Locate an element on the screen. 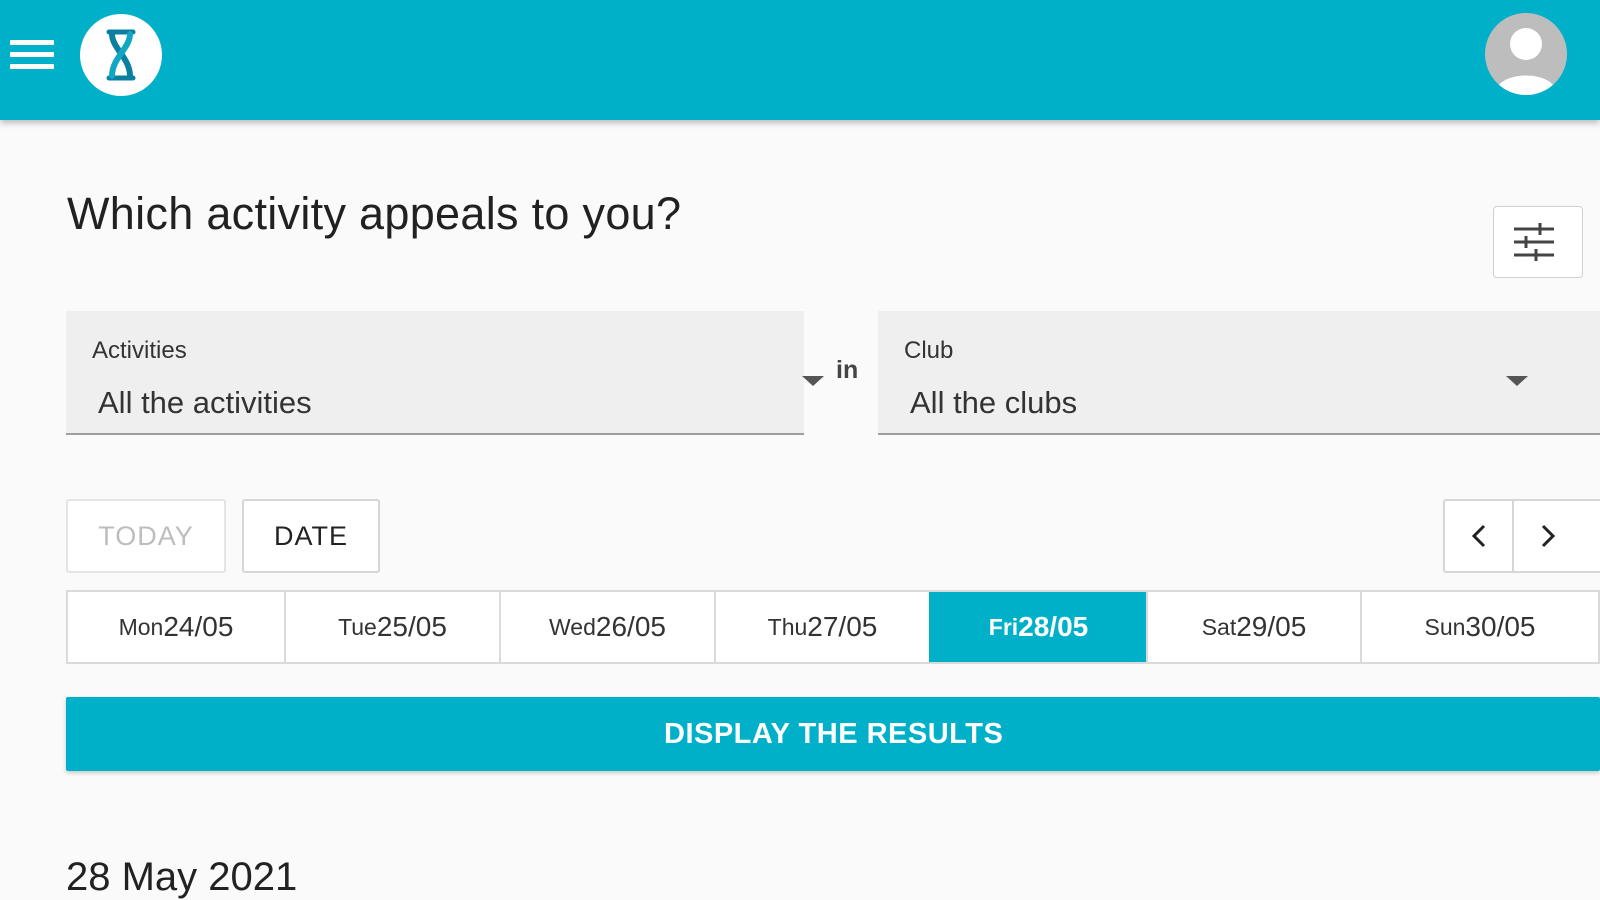 This screenshot has height=900, width=1600. day-name: Thu is located at coordinates (787, 626).